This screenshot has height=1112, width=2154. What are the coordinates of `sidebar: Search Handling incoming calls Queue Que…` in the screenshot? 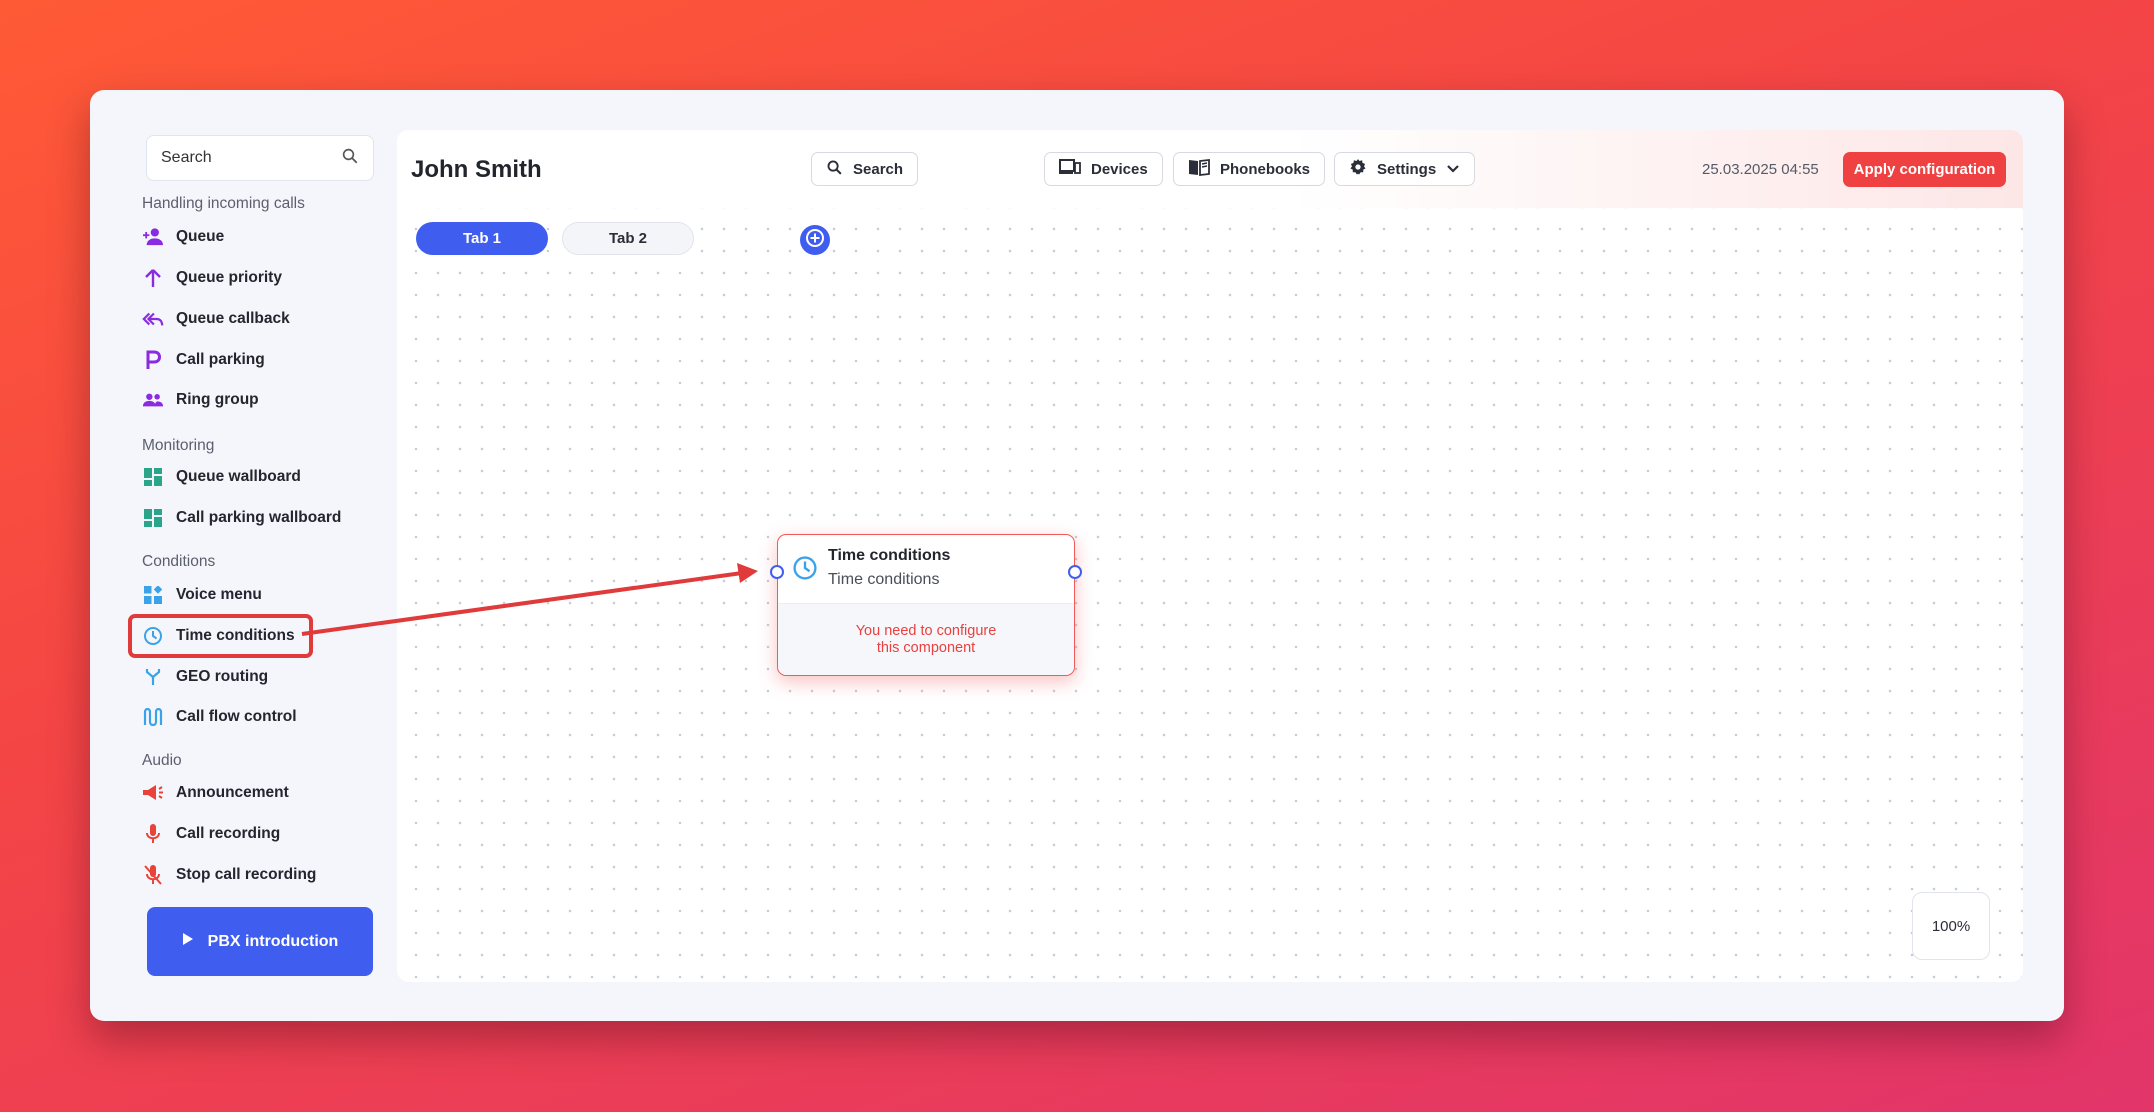 It's located at (240, 555).